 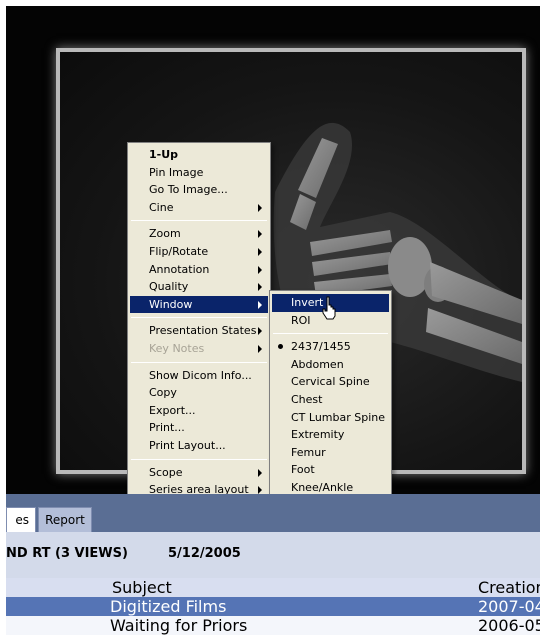 I want to click on cell-subject: Waiting for Priors, so click(x=179, y=625).